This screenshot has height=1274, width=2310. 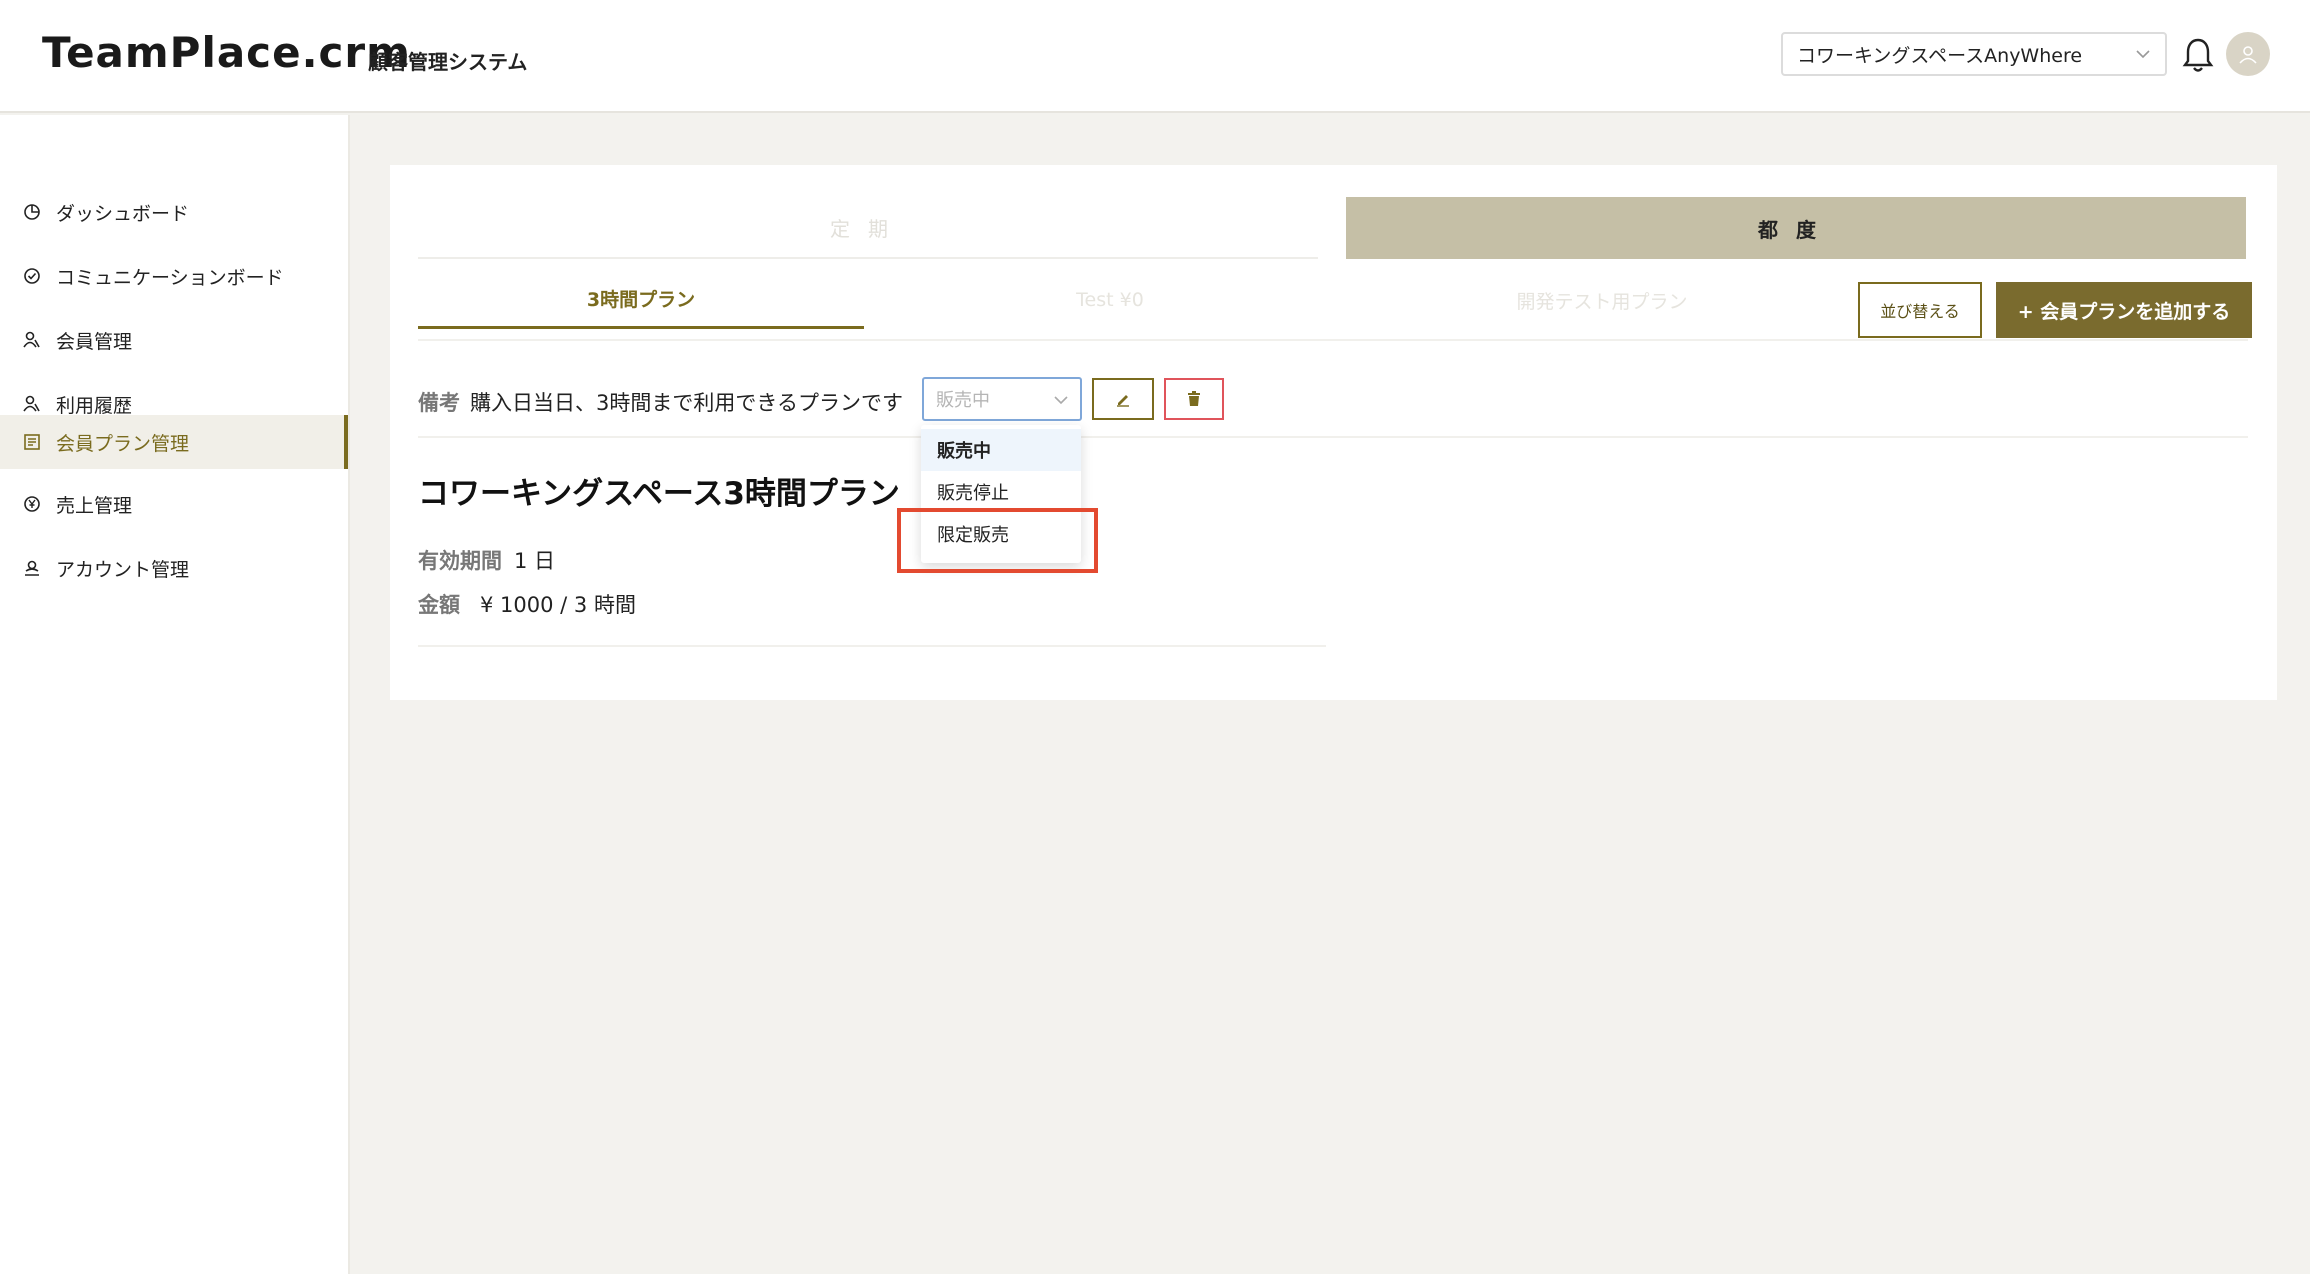 I want to click on user-icon, so click(x=2248, y=55).